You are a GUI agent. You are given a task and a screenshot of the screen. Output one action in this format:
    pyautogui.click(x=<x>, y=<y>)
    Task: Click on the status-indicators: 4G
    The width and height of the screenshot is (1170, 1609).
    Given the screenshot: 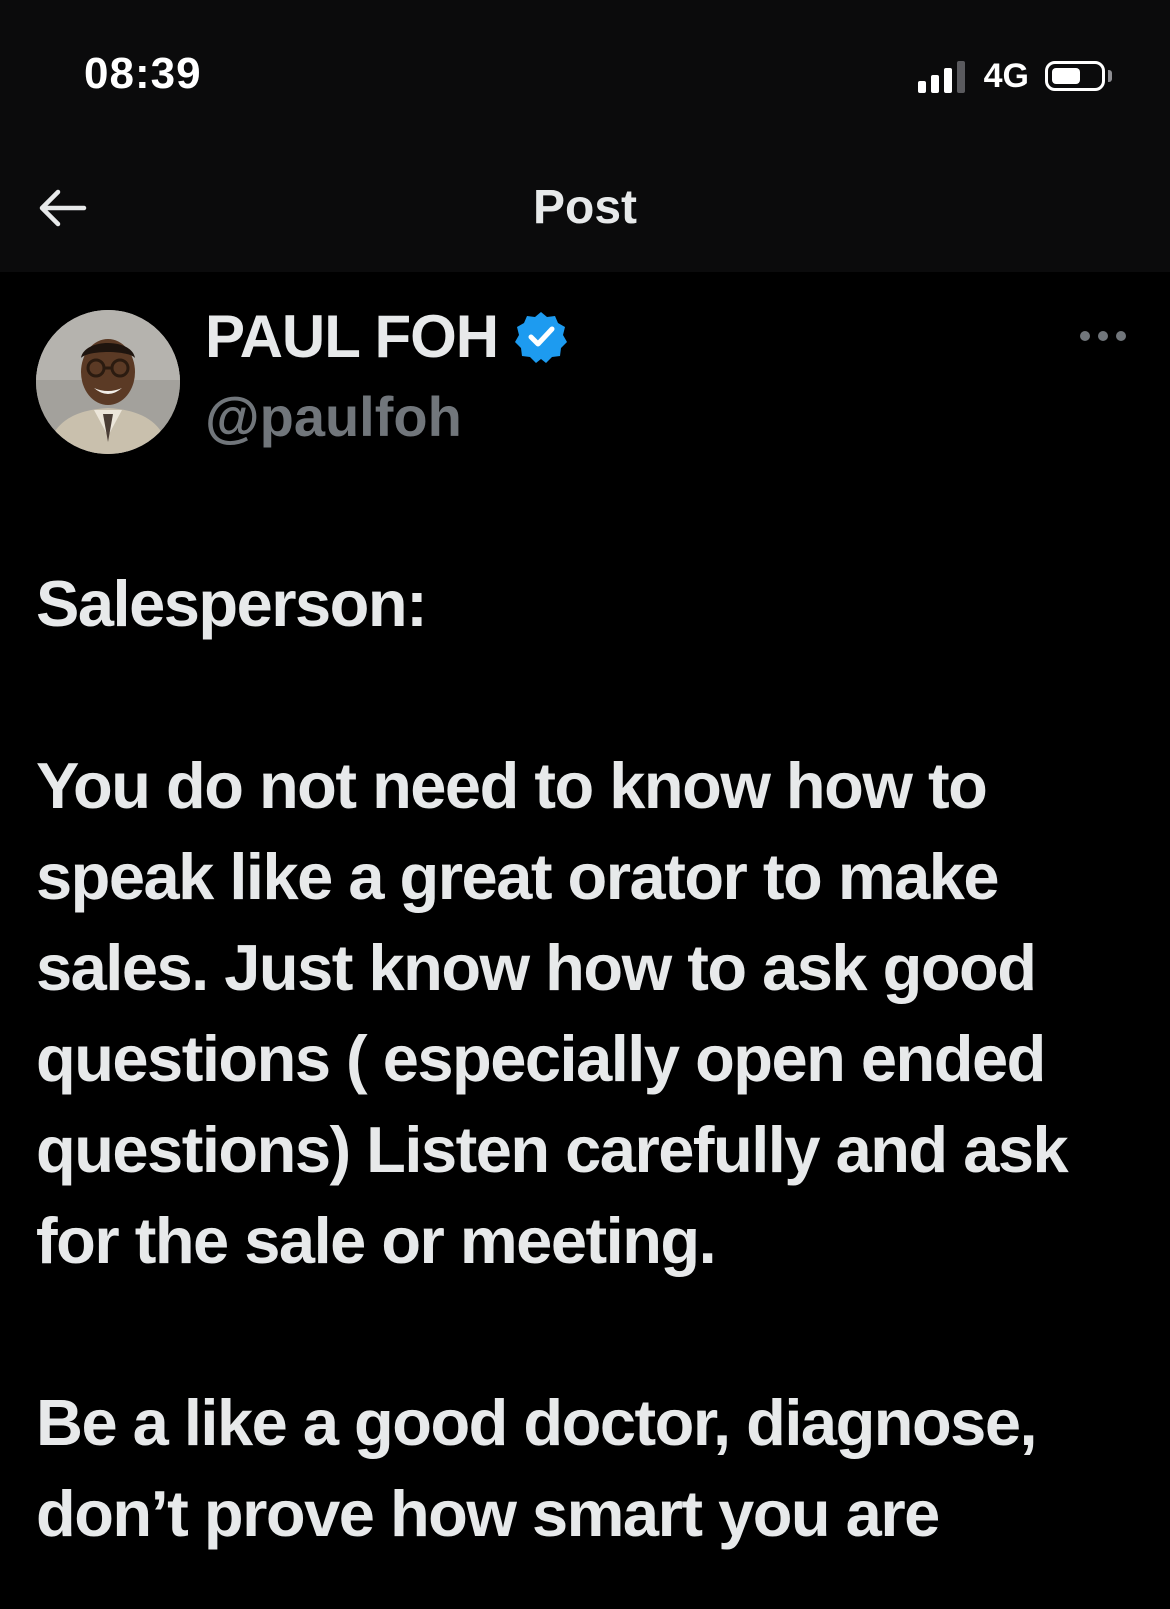 What is the action you would take?
    pyautogui.click(x=1014, y=76)
    